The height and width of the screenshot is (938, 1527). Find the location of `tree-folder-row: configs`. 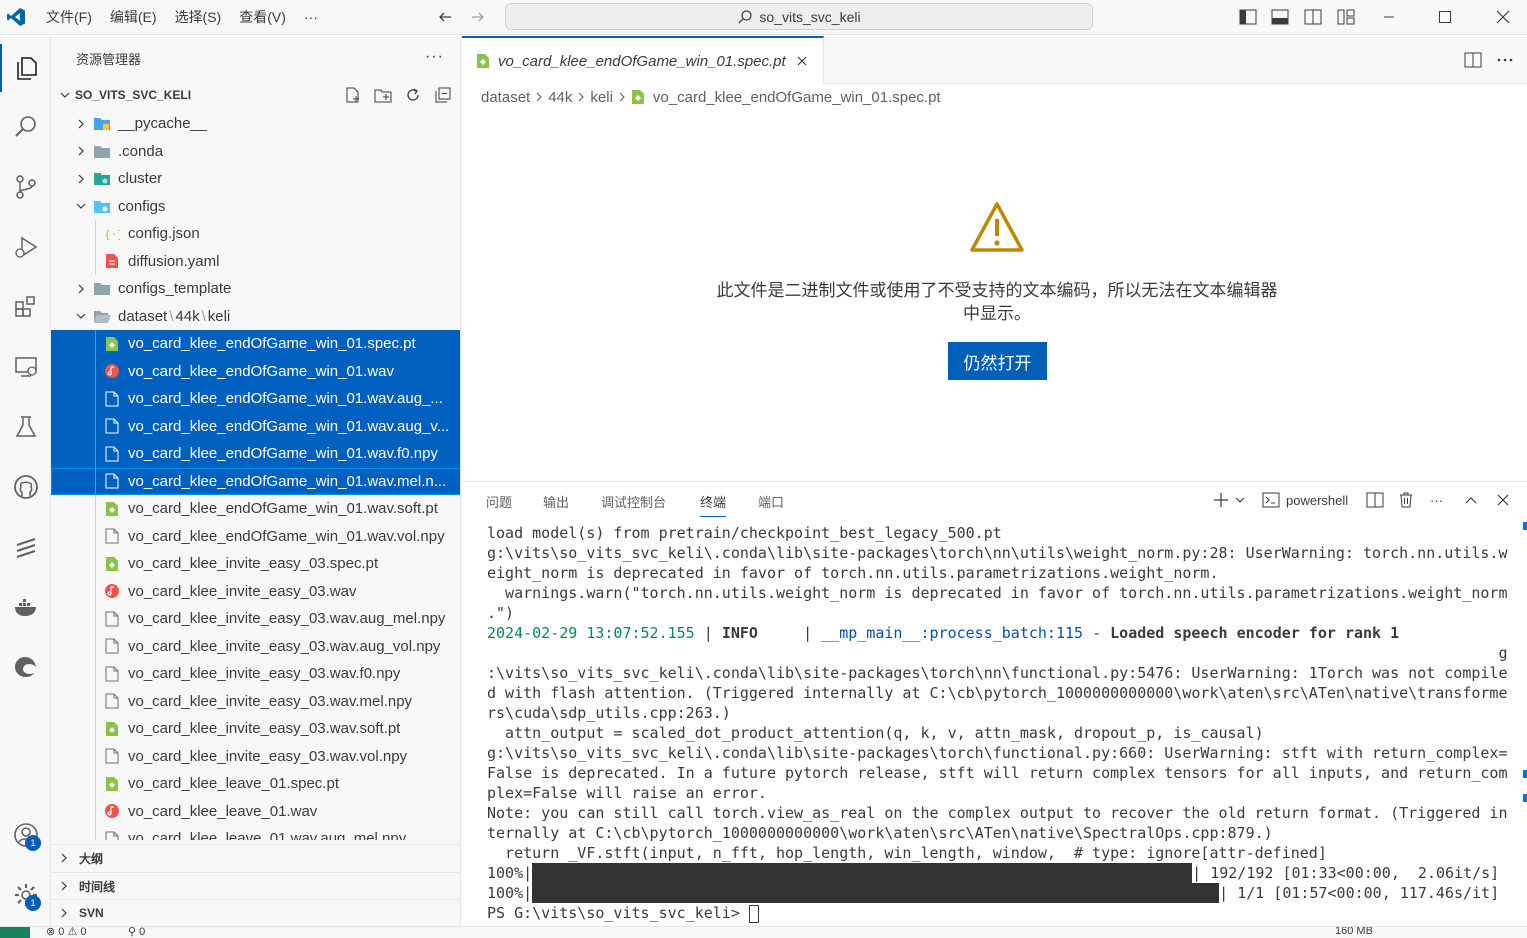

tree-folder-row: configs is located at coordinates (255, 207).